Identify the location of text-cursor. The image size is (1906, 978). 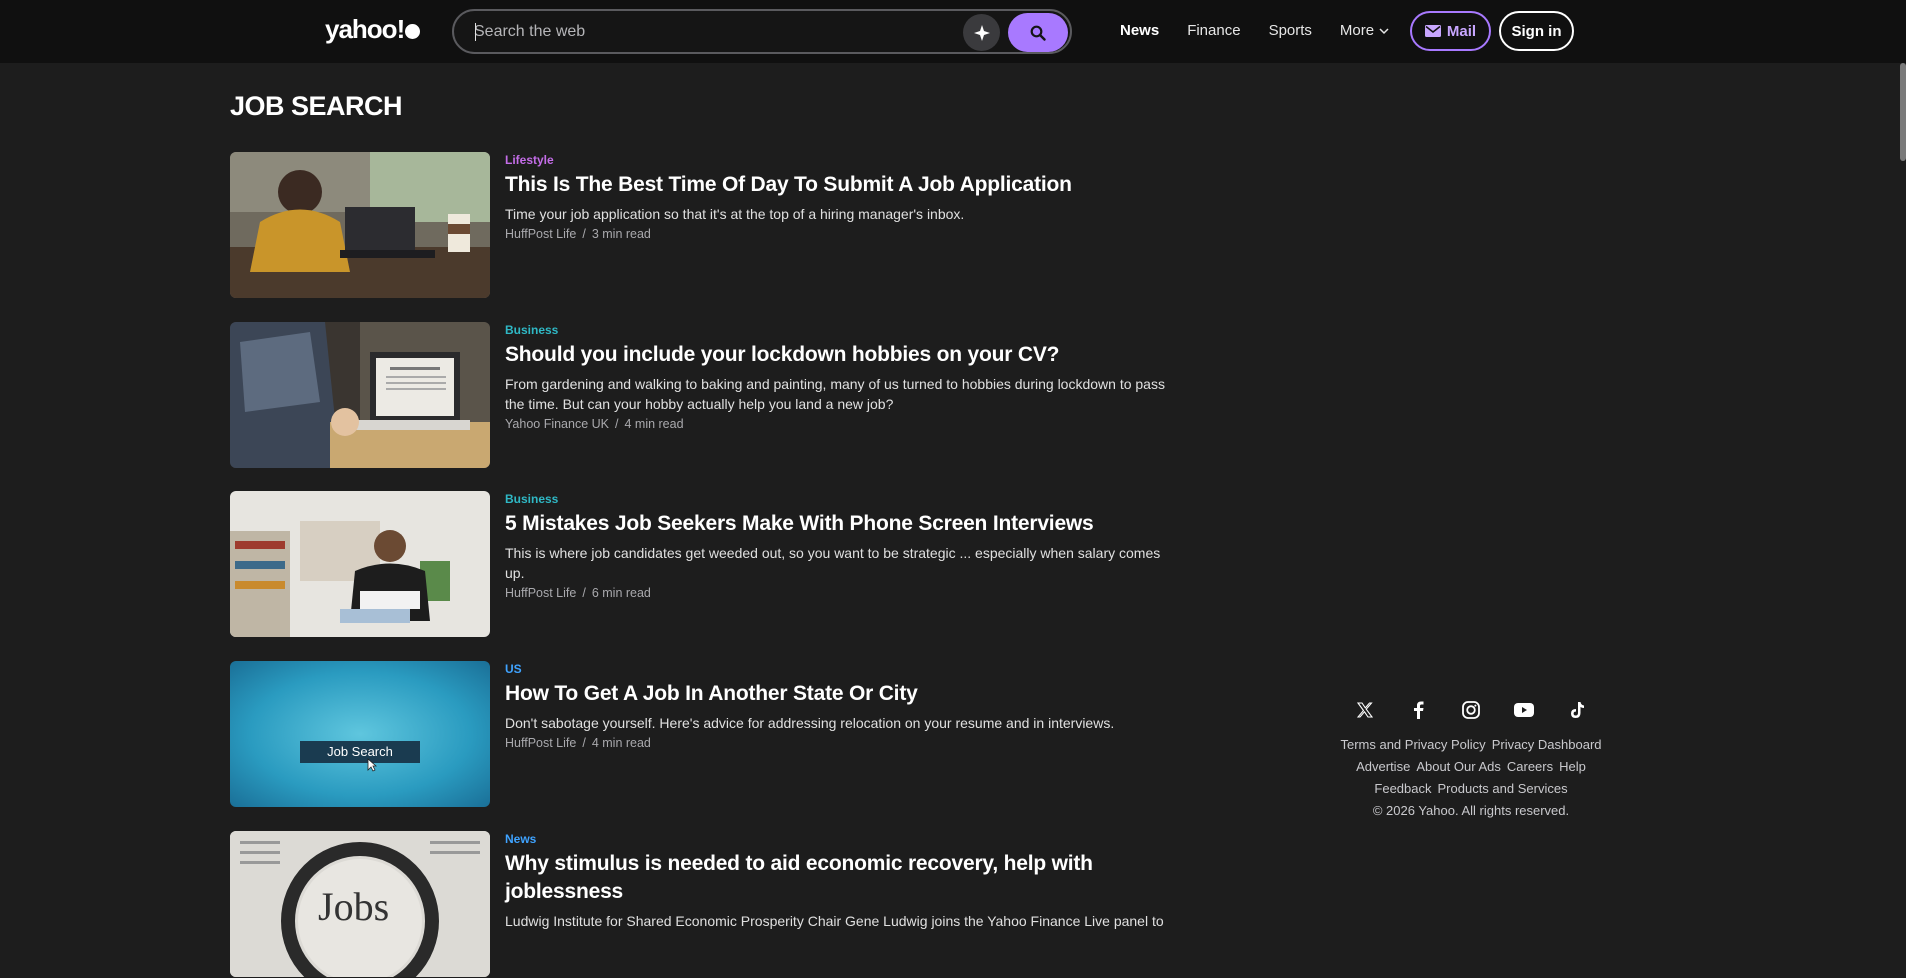
(475, 32).